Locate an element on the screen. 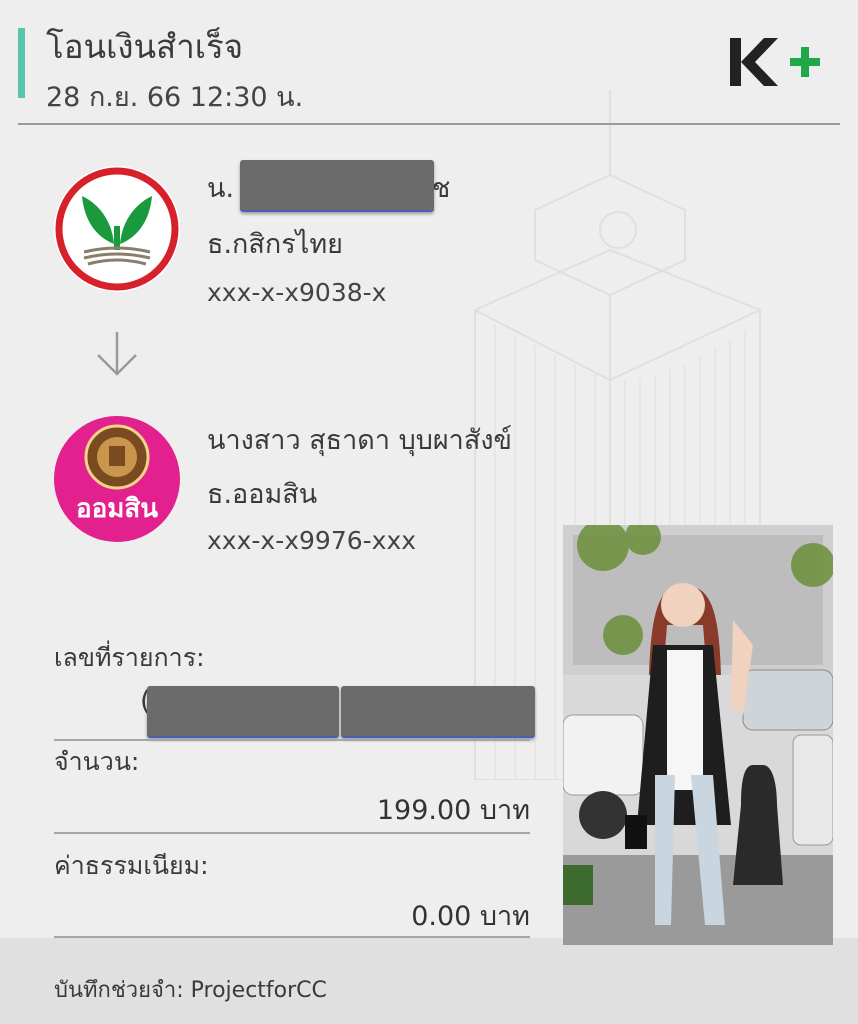 This screenshot has height=1024, width=858. gsb-bank-logo-icon: ออมสิน is located at coordinates (117, 479).